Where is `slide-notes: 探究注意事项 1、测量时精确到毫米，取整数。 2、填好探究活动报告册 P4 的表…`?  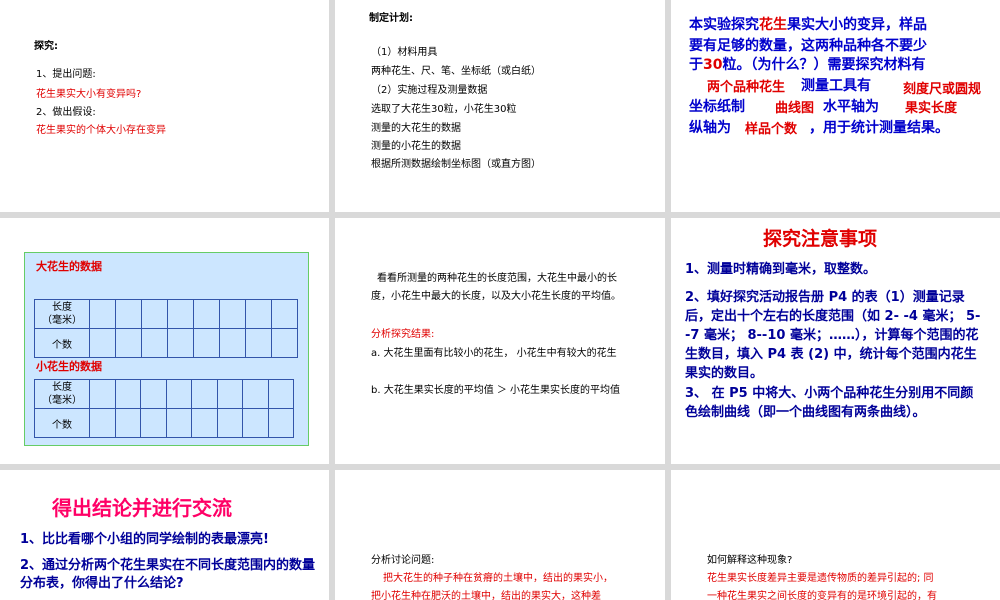 slide-notes: 探究注意事项 1、测量时精确到毫米，取整数。 2、填好探究活动报告册 P4 的表… is located at coordinates (835, 341).